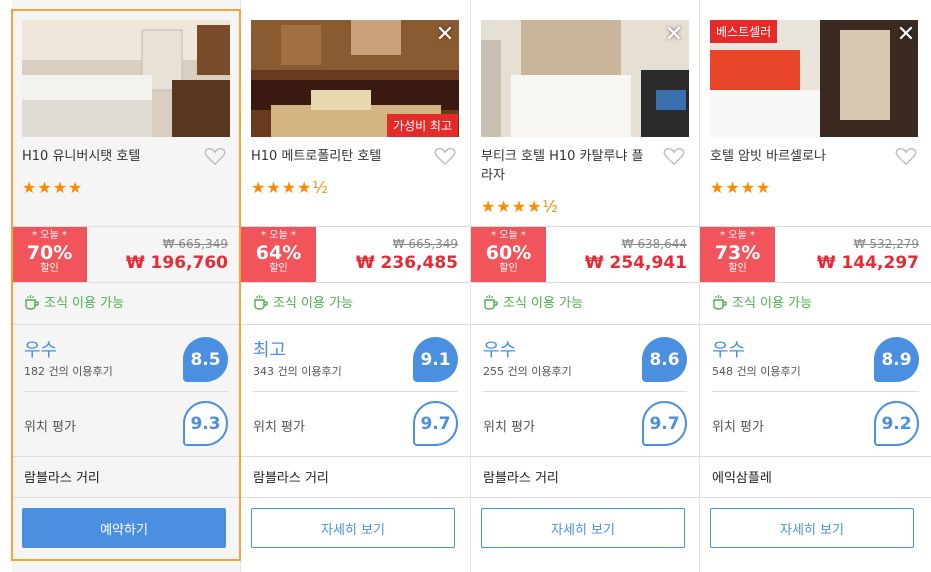 This screenshot has width=931, height=572. What do you see at coordinates (742, 478) in the screenshot?
I see `hotel-area: 에익삼플레` at bounding box center [742, 478].